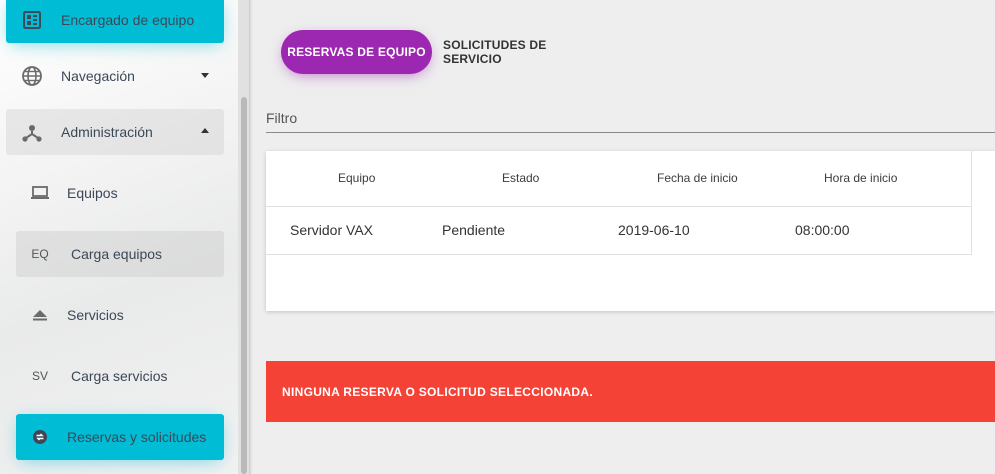 The width and height of the screenshot is (995, 474). I want to click on sidebar-item-carga-equipos: EQ Carga equipos, so click(120, 254).